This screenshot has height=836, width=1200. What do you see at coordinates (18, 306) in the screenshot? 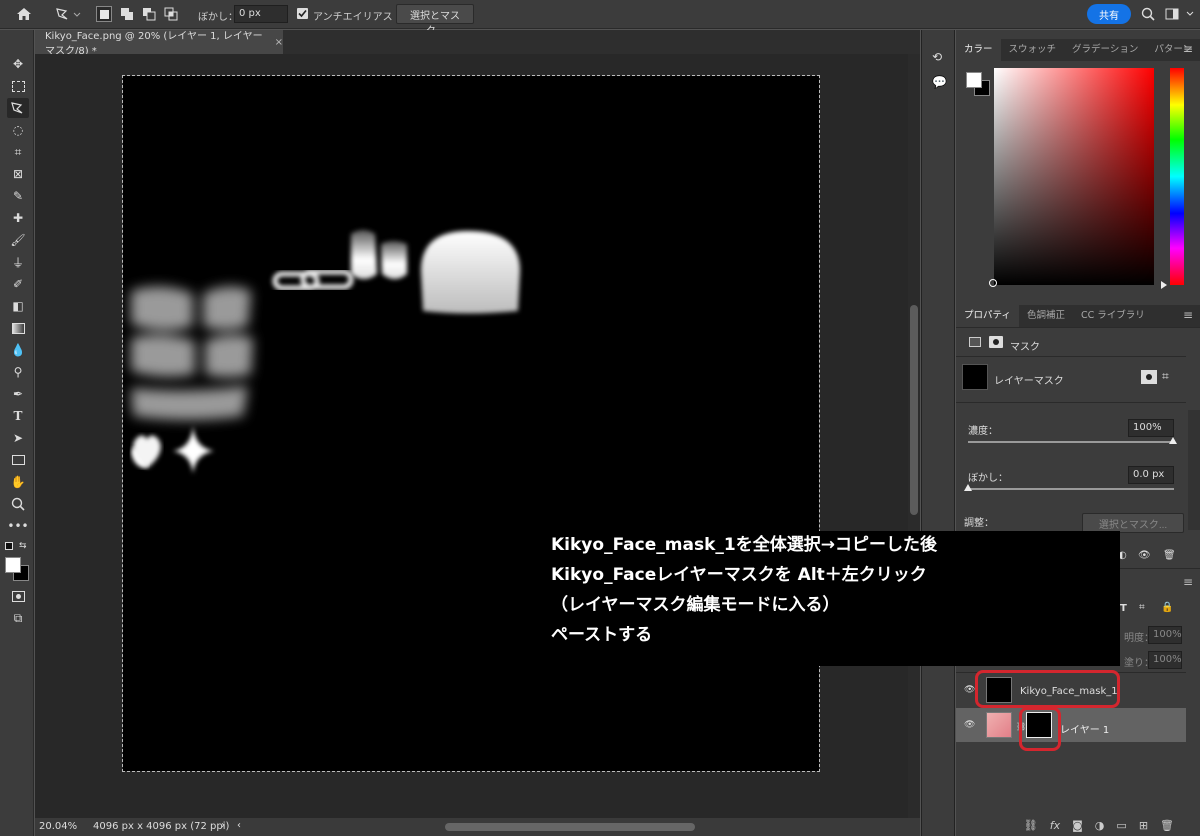
I see `eraser-tool-icon: ◧` at bounding box center [18, 306].